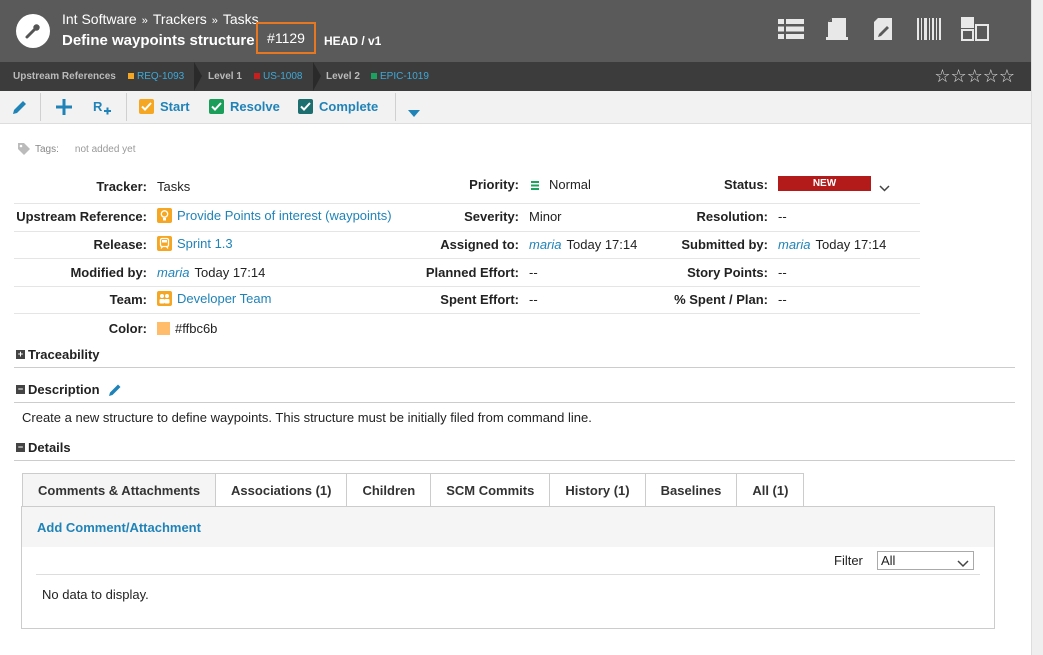  Describe the element at coordinates (727, 272) in the screenshot. I see `story-points-label: Story Points:` at that location.